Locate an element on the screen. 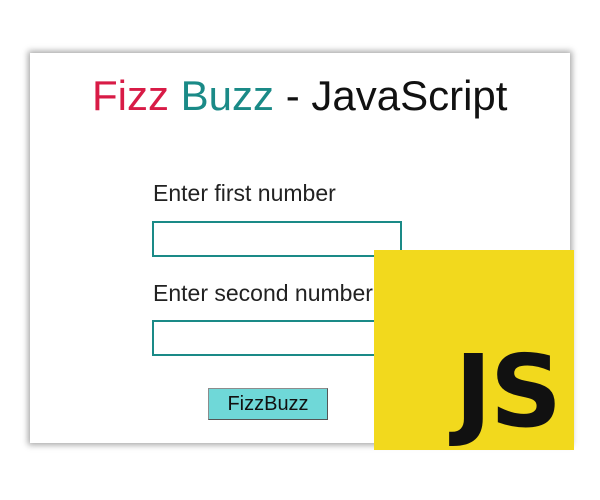  javascript-logo: JS is located at coordinates (474, 350).